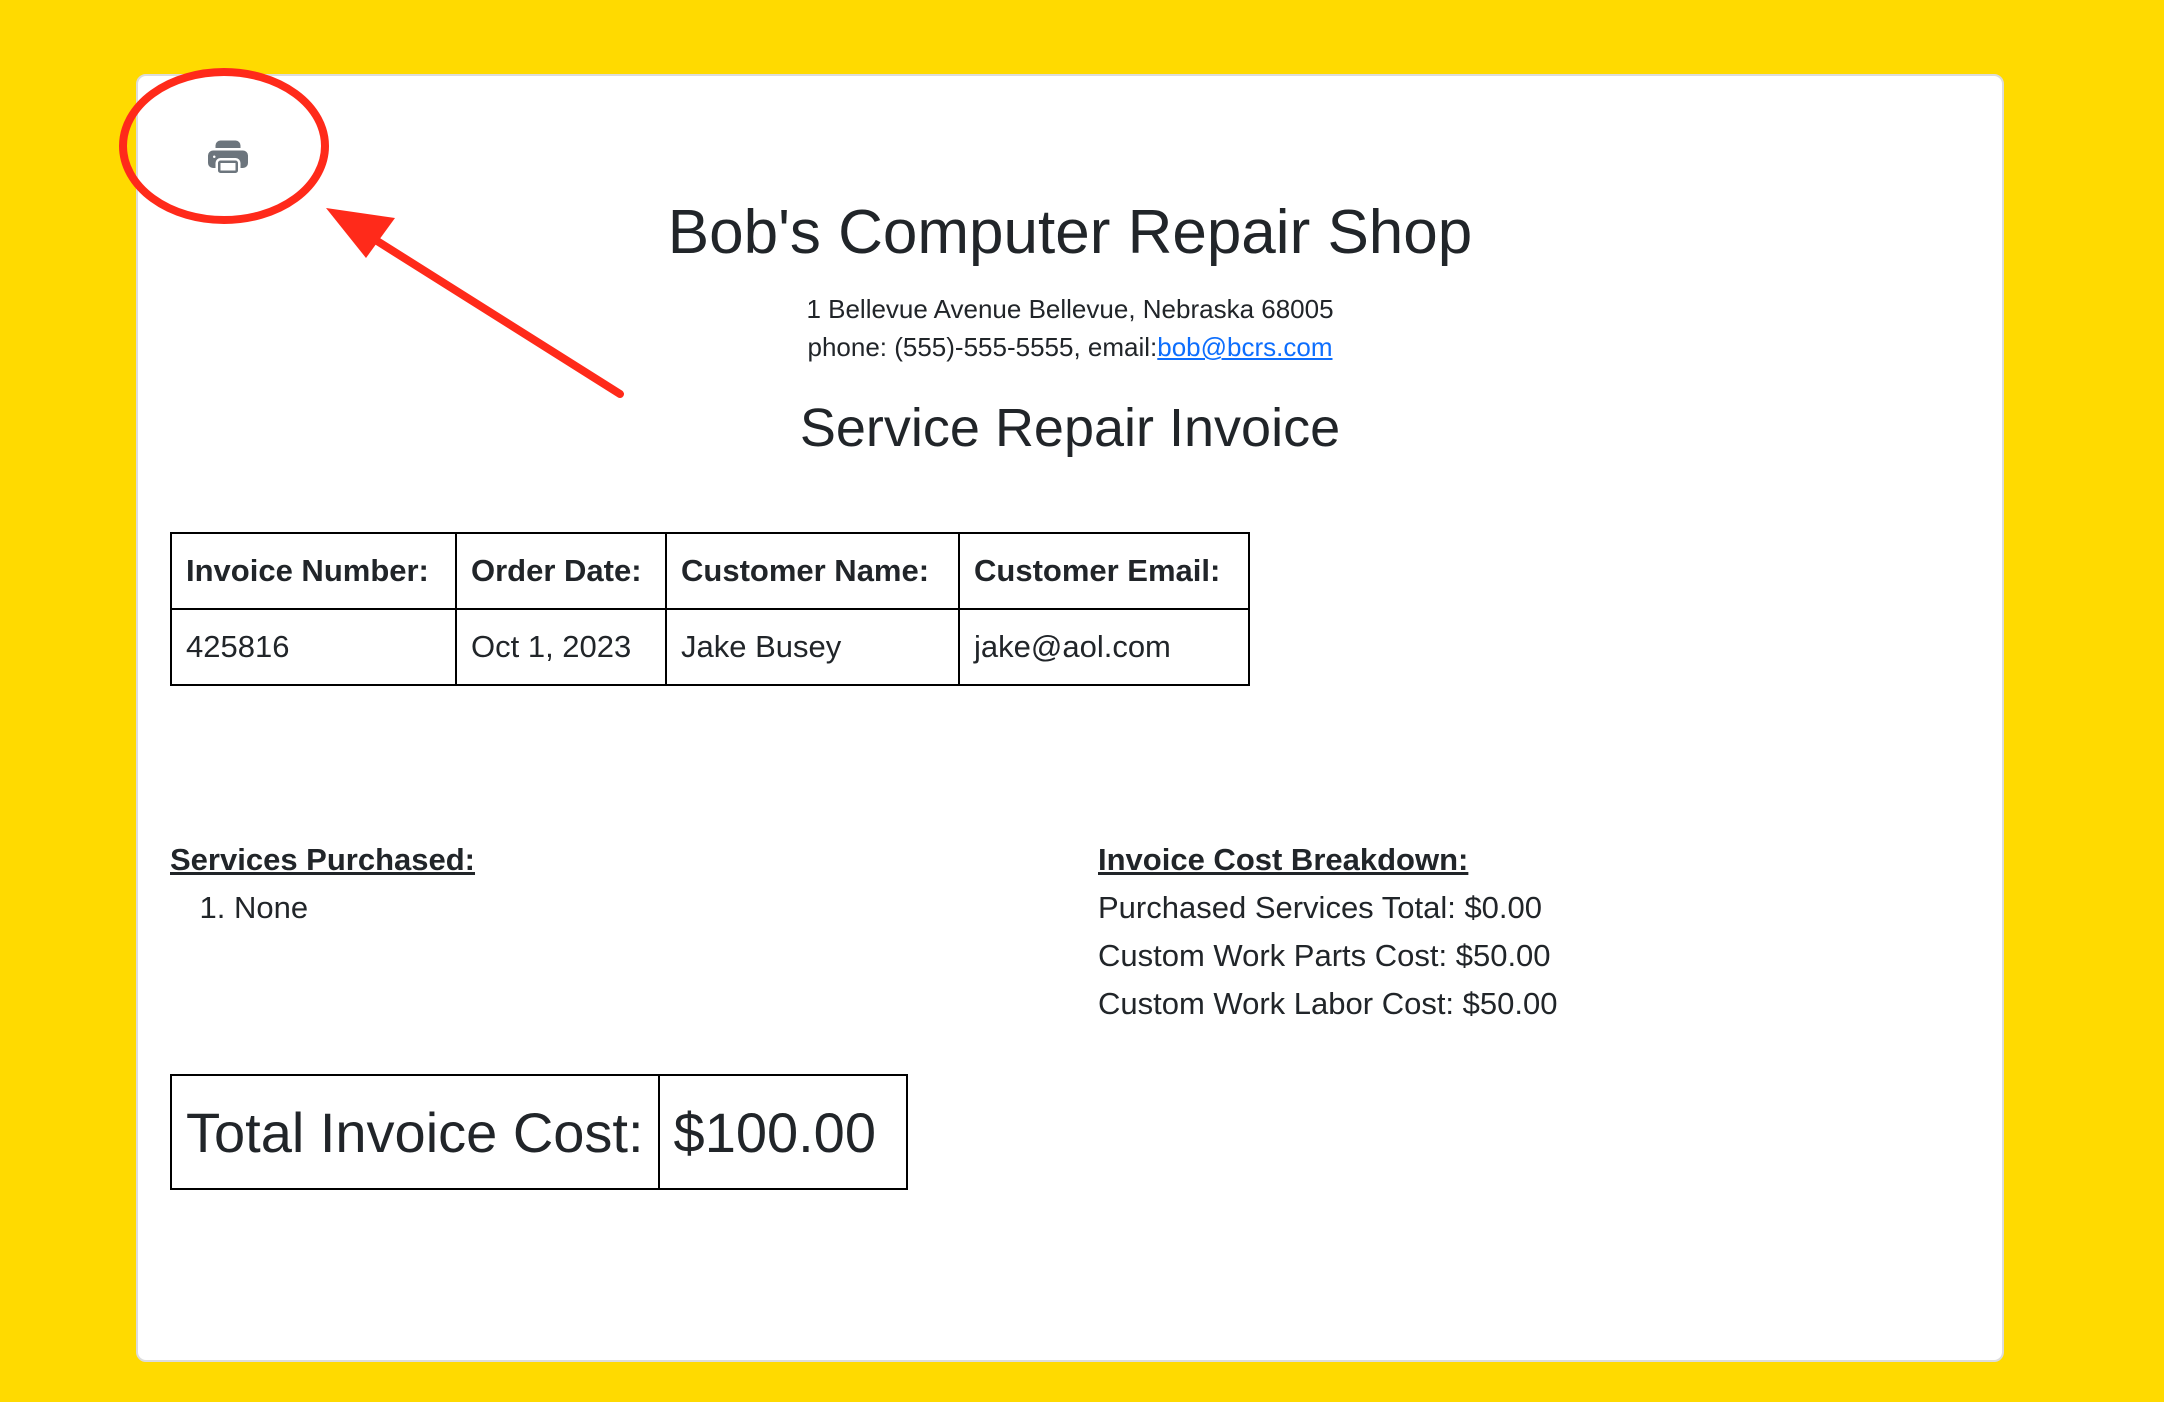 The height and width of the screenshot is (1402, 2164). I want to click on invoice-title: Service Repair Invoice, so click(1070, 428).